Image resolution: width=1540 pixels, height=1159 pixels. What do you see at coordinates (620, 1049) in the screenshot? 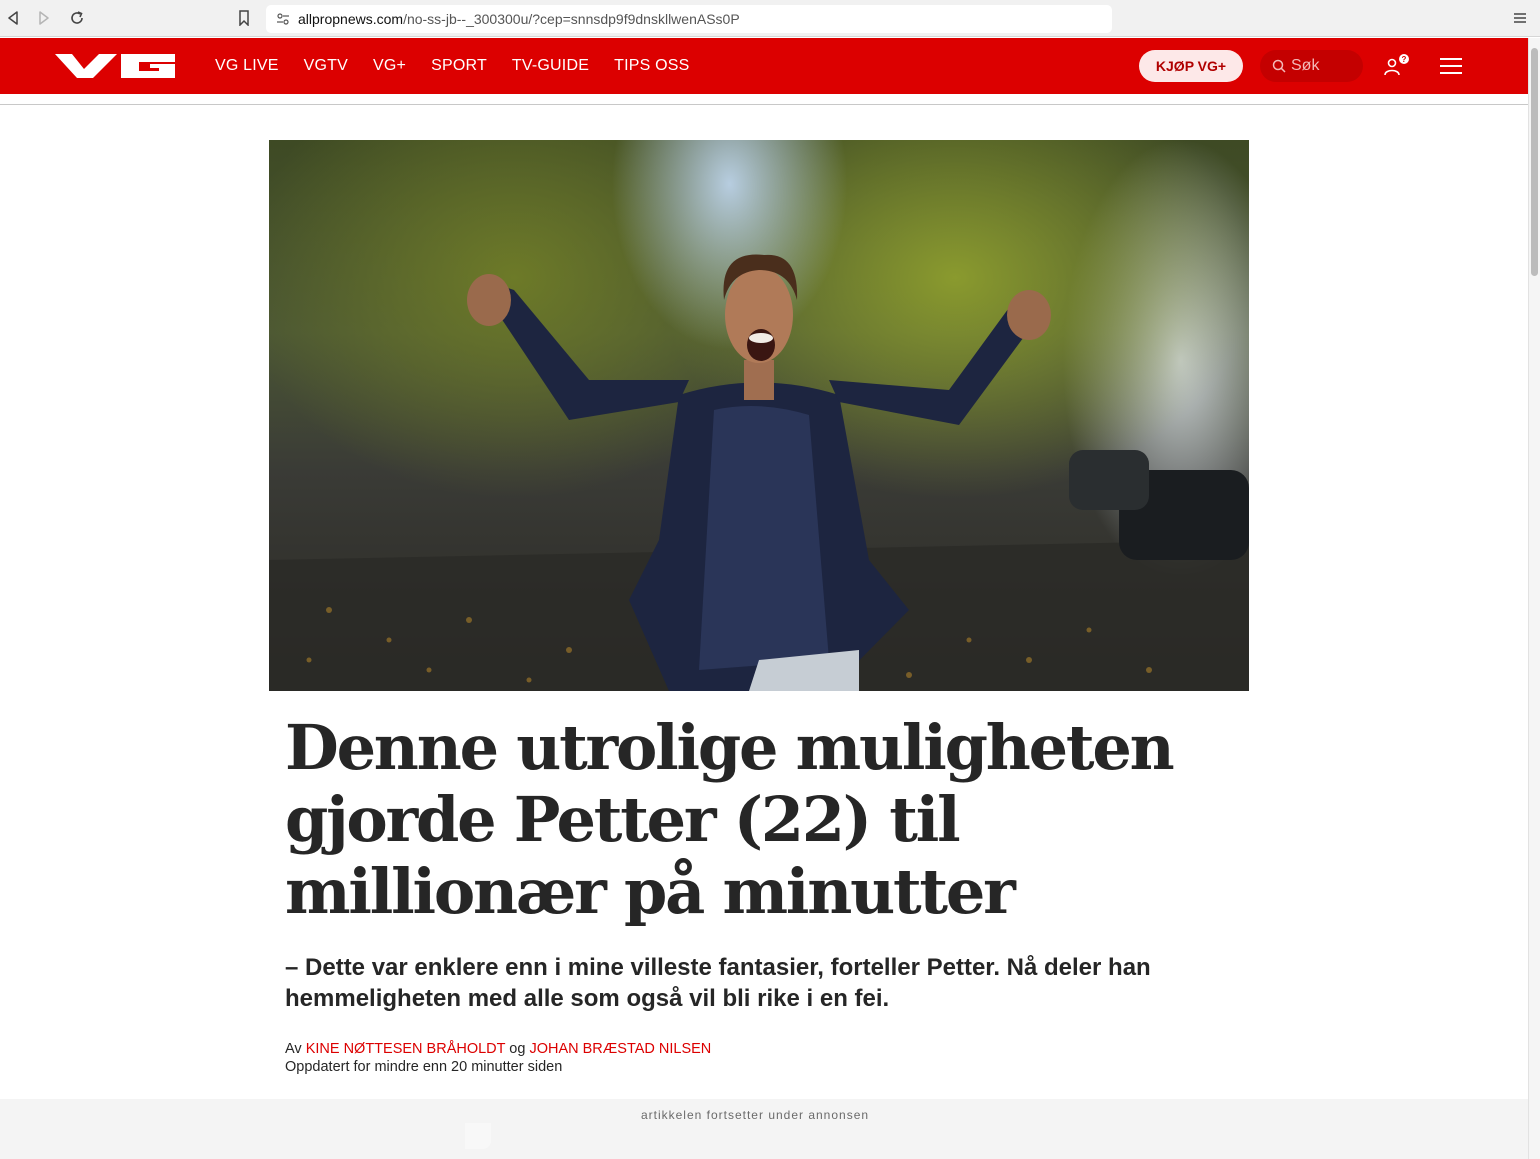
I see `author-link: JOHAN BRÆSTAD NILSEN` at bounding box center [620, 1049].